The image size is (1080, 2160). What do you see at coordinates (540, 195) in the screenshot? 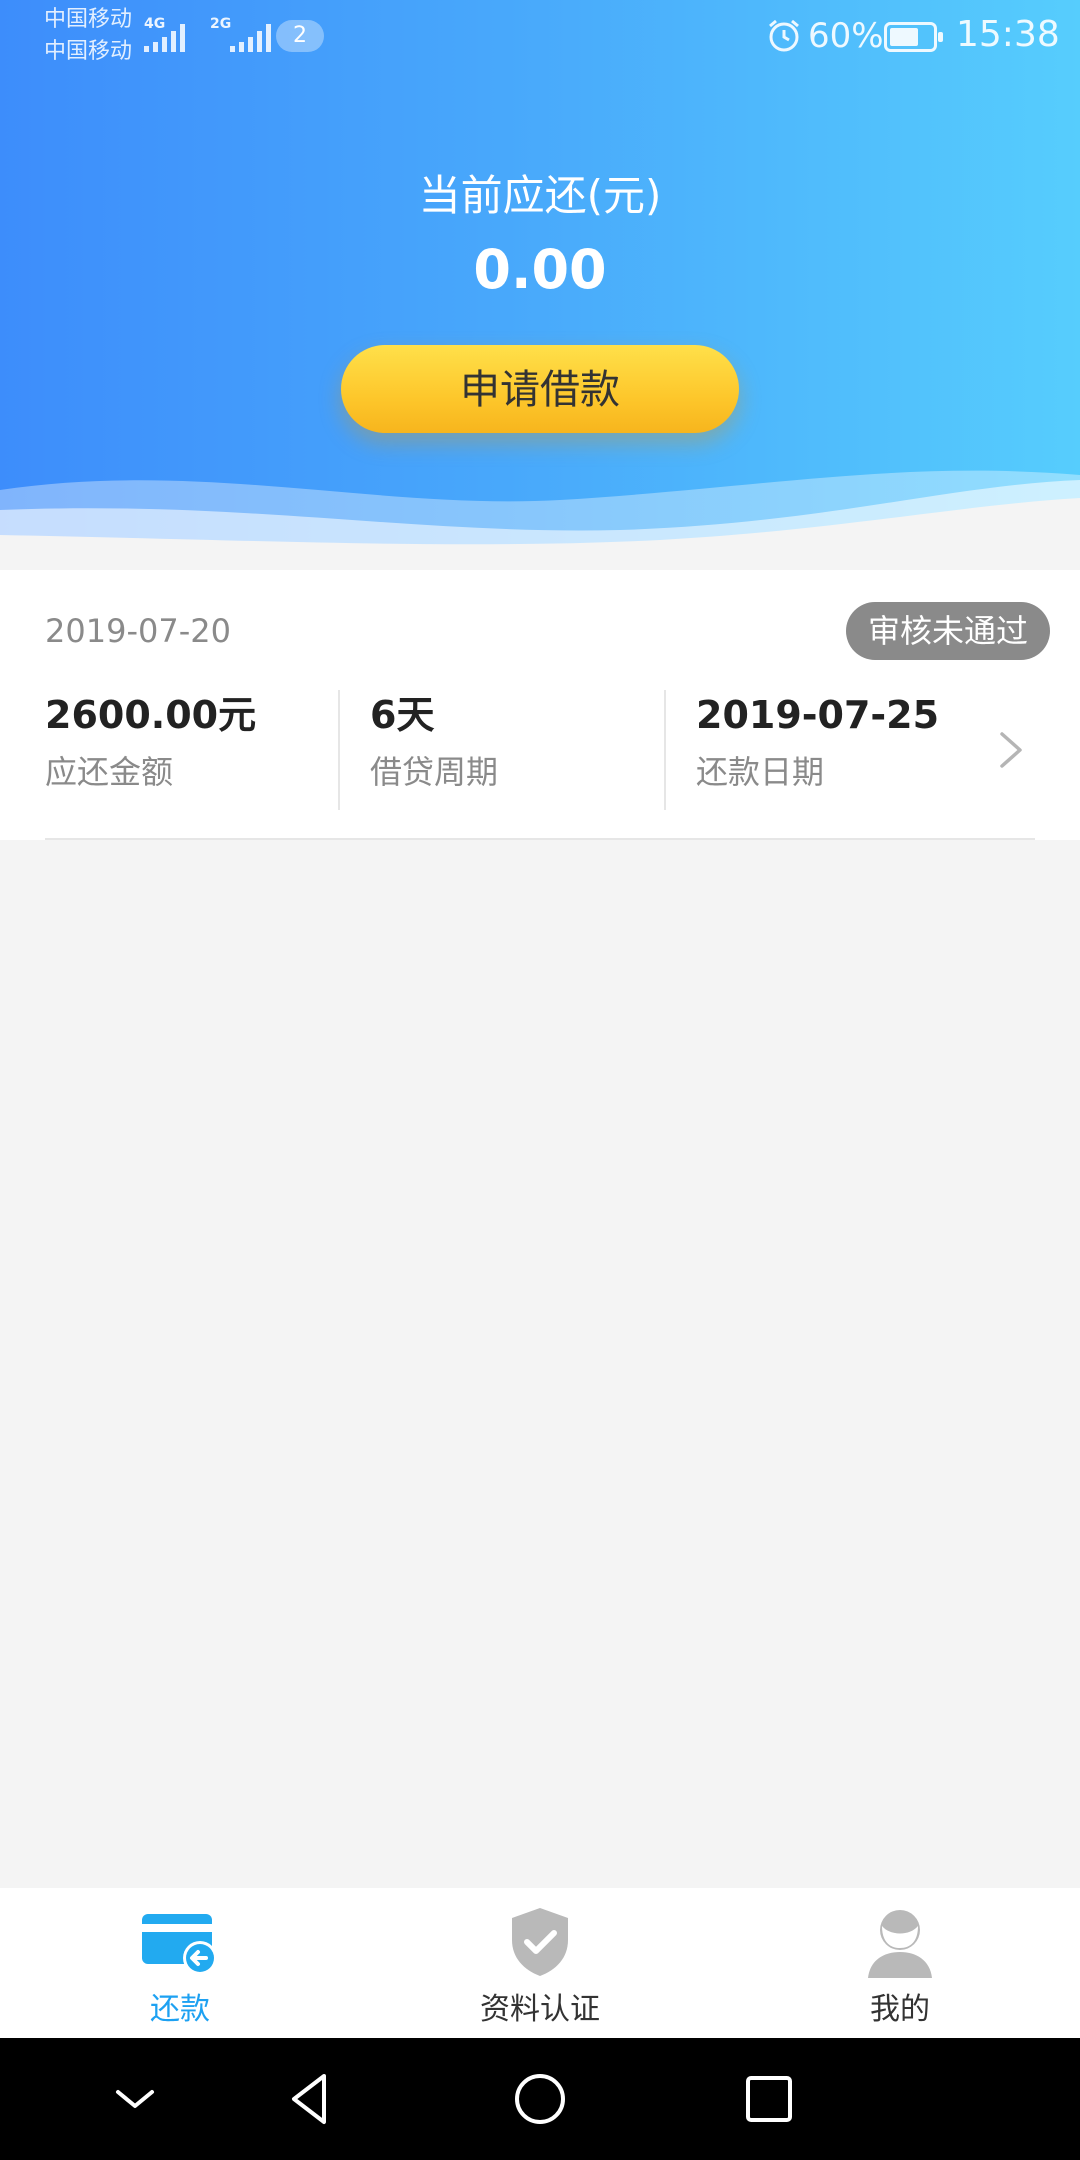
I see `due-label: 当前应还(元)` at bounding box center [540, 195].